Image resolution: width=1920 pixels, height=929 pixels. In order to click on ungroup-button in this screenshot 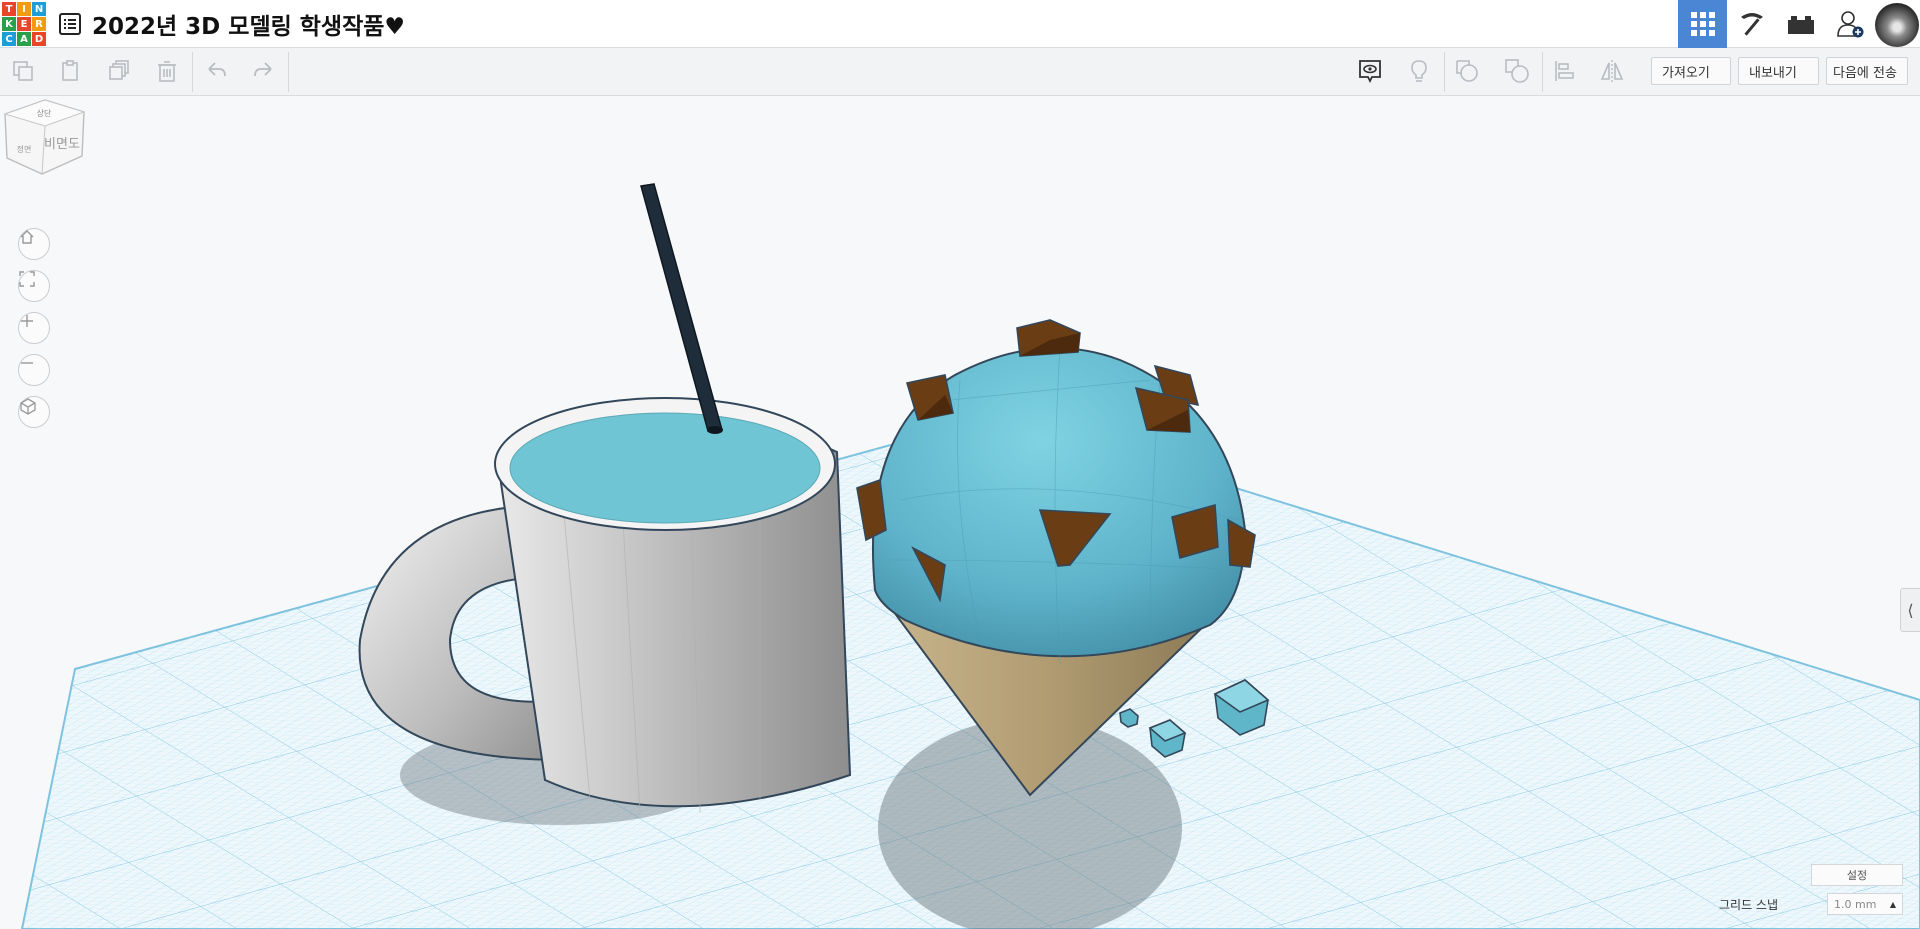, I will do `click(1517, 71)`.